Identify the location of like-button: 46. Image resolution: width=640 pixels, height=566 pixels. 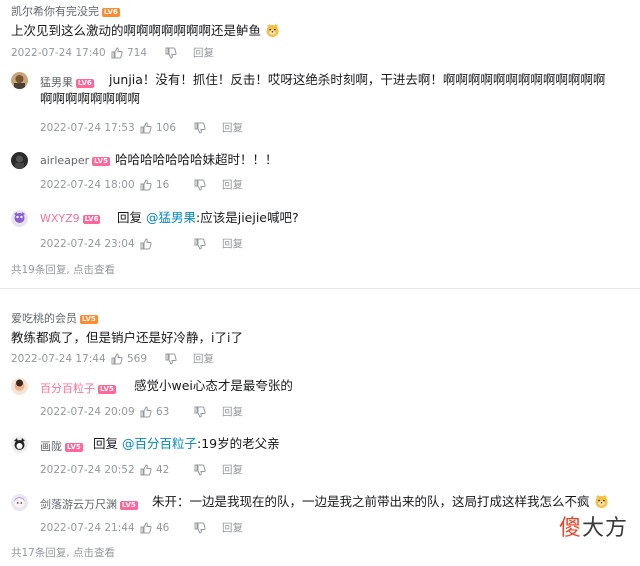
(167, 528).